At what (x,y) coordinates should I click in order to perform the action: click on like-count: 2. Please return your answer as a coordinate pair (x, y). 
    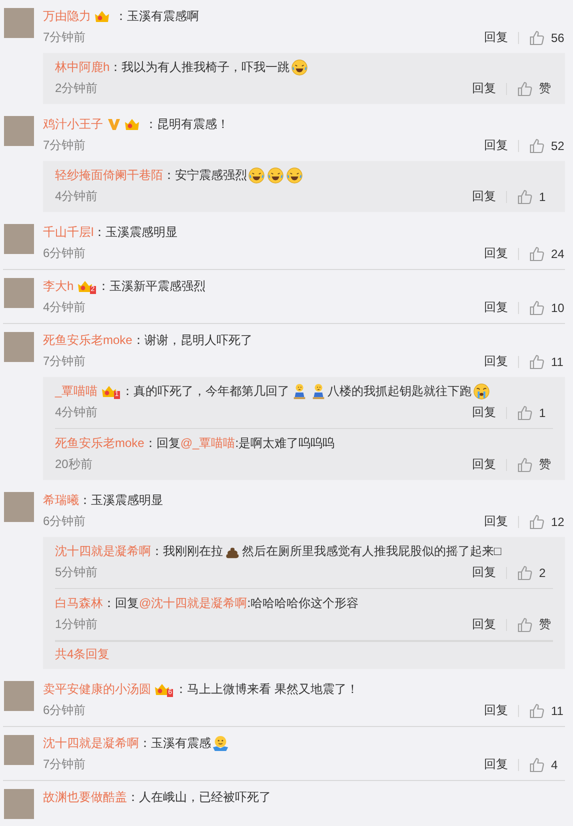
    Looking at the image, I should click on (543, 573).